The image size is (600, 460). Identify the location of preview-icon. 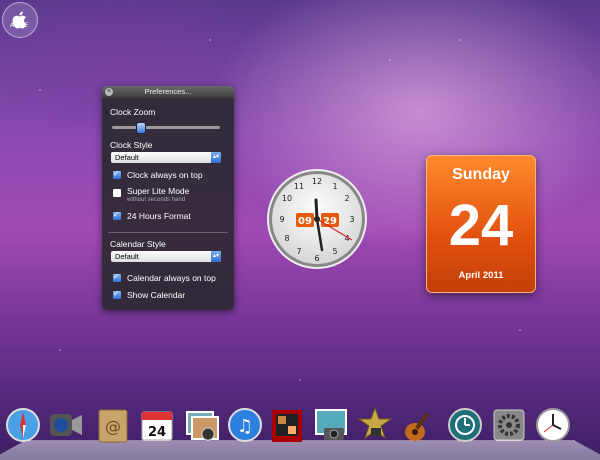
(201, 425).